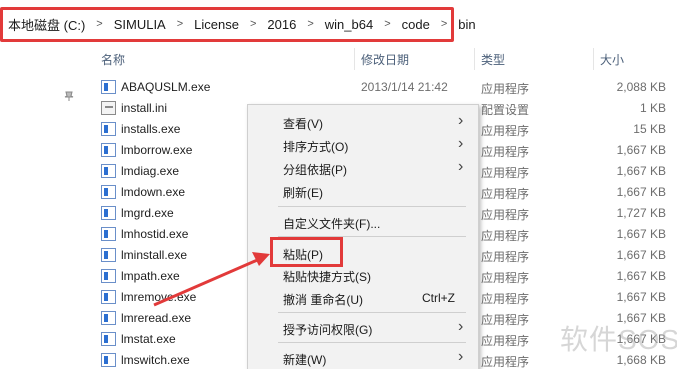 This screenshot has width=677, height=369. What do you see at coordinates (618, 339) in the screenshot?
I see `watermark: 软件SOS` at bounding box center [618, 339].